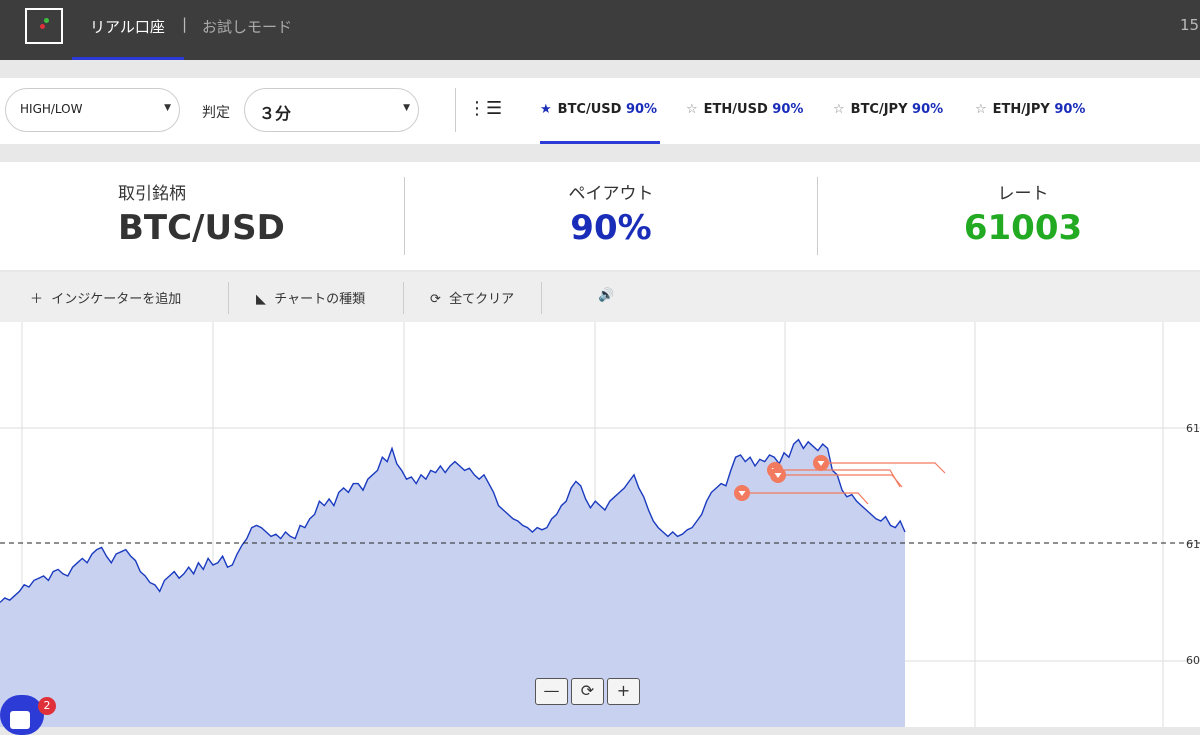 This screenshot has height=735, width=1200. I want to click on rate-value: 61003, so click(1023, 228).